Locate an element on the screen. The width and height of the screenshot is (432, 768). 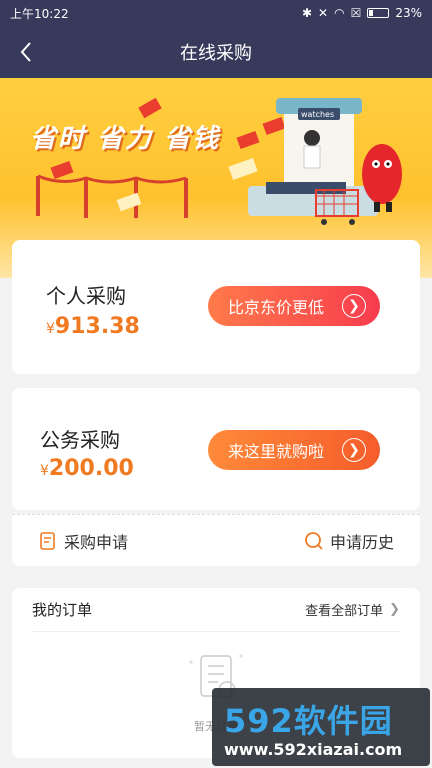
status-time: 上午10:22 is located at coordinates (39, 13).